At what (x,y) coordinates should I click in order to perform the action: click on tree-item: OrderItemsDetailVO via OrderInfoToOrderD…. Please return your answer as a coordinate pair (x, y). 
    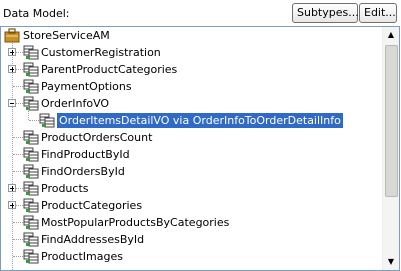
    Looking at the image, I should click on (192, 117).